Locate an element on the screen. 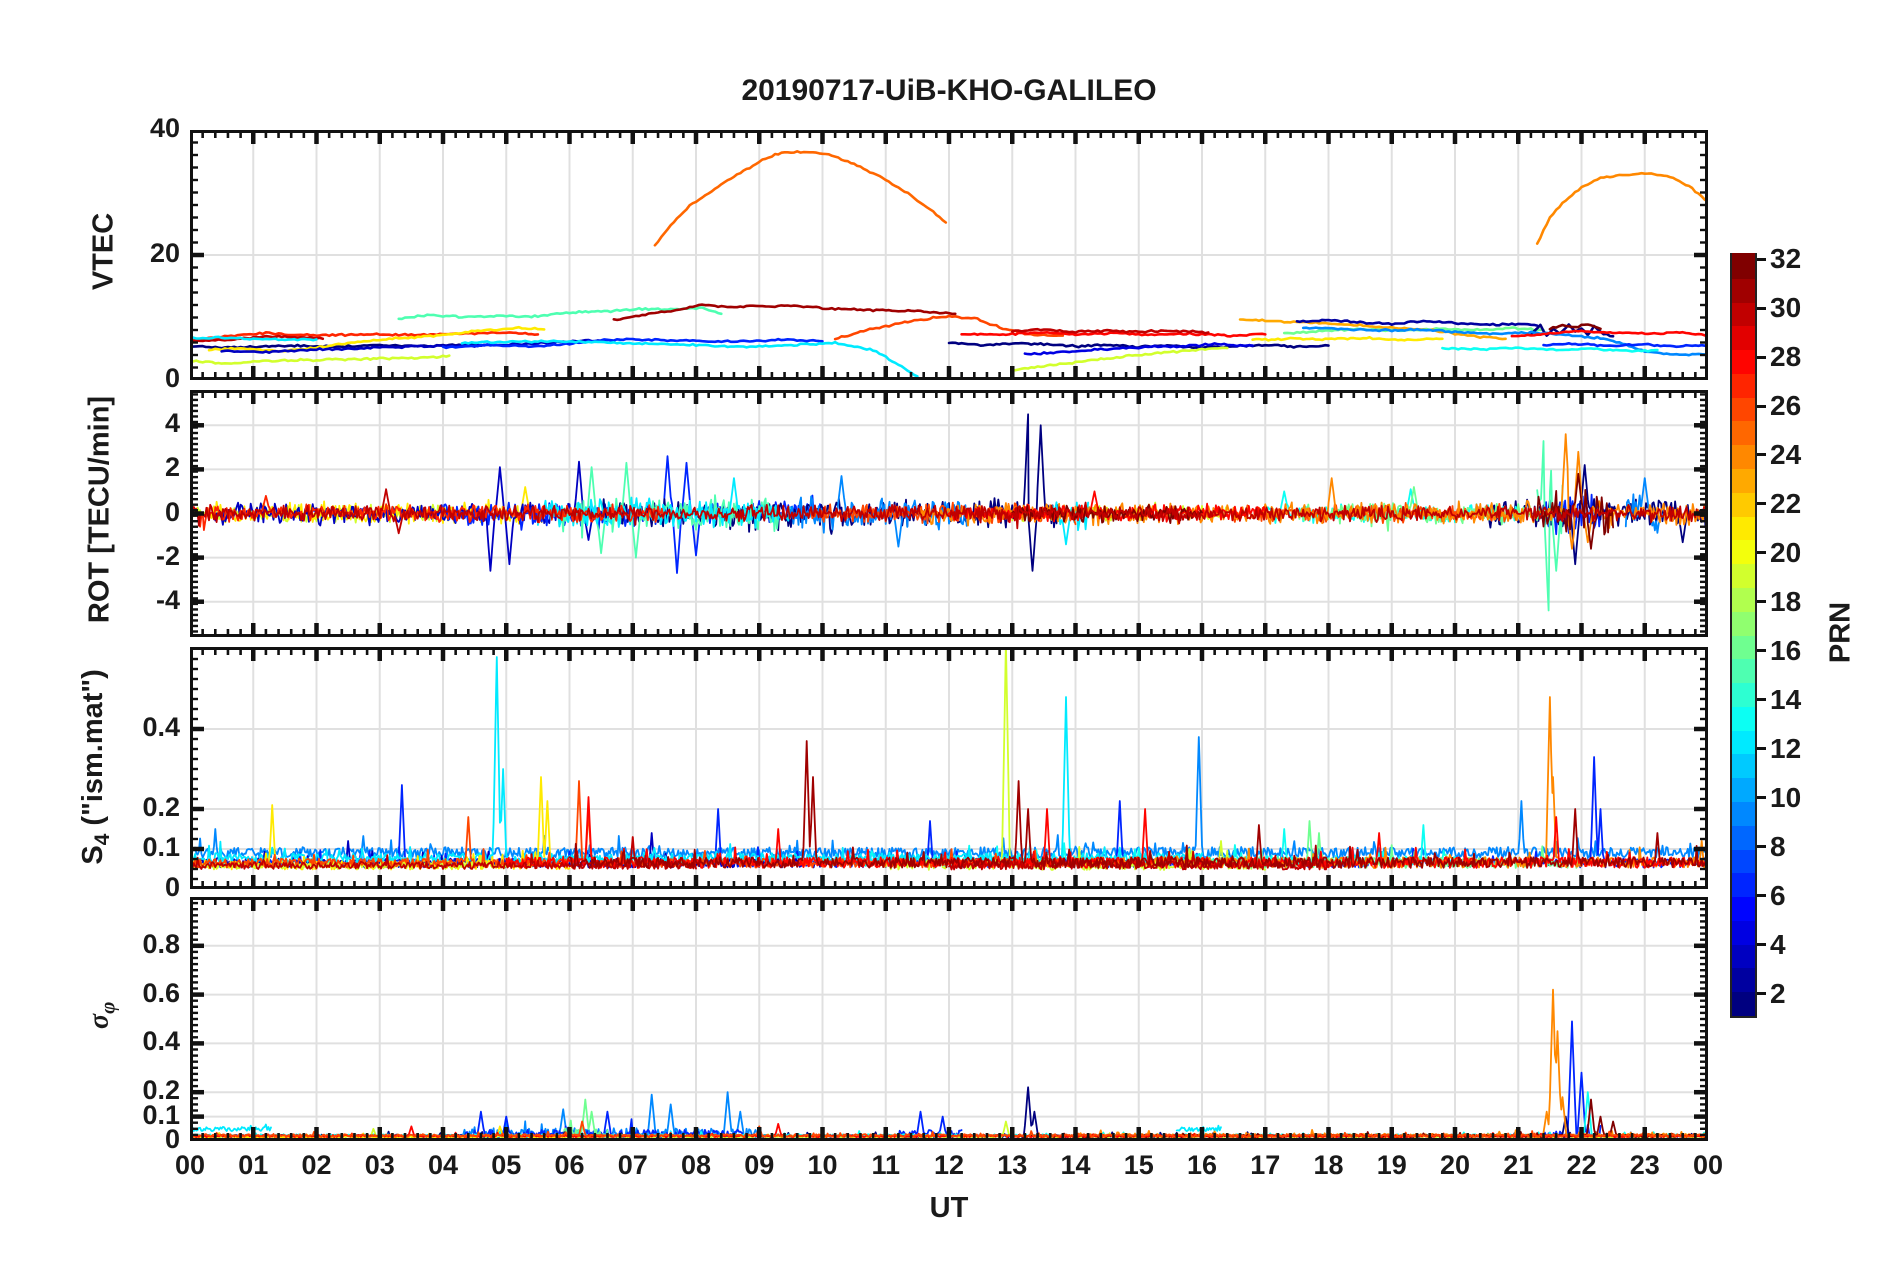 This screenshot has height=1272, width=1902. x-tick-label: 15 is located at coordinates (1138, 1165).